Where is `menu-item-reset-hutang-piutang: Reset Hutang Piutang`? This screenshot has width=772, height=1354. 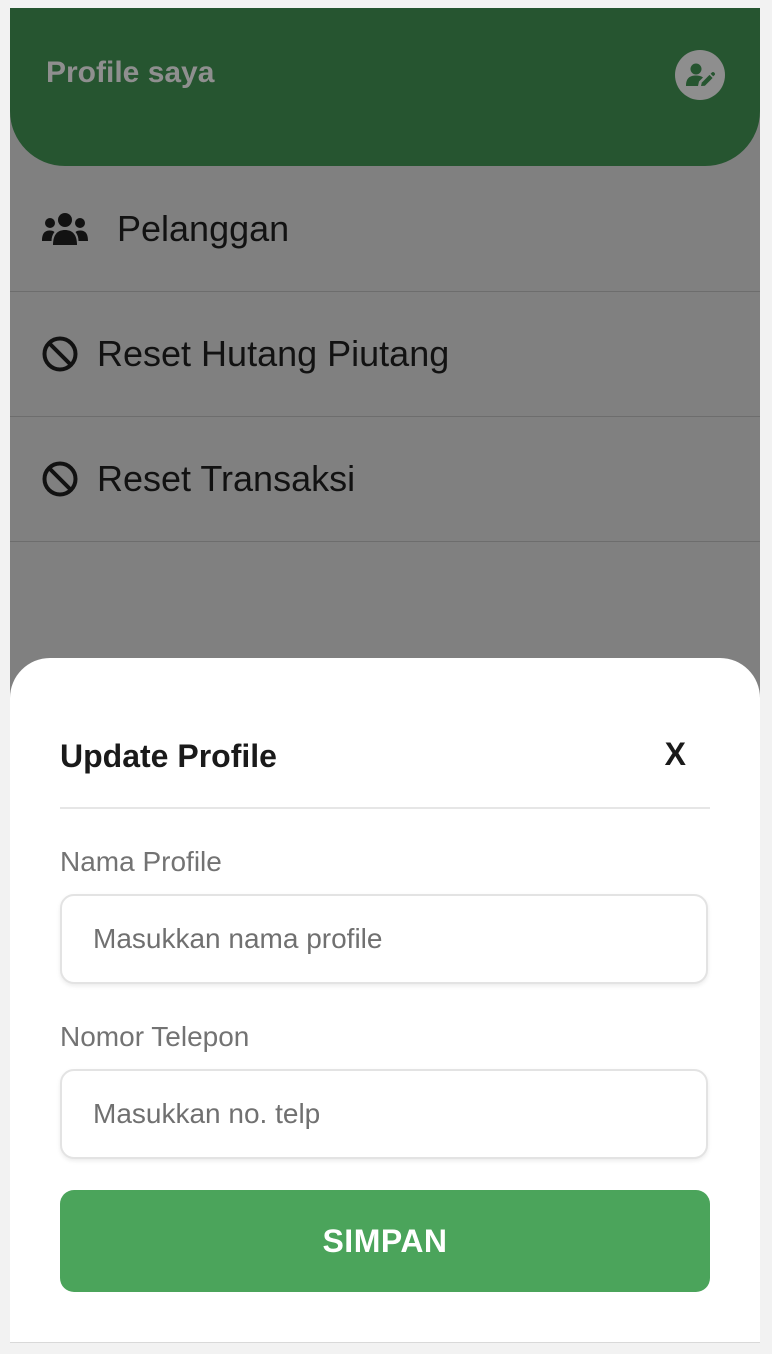 menu-item-reset-hutang-piutang: Reset Hutang Piutang is located at coordinates (385, 354).